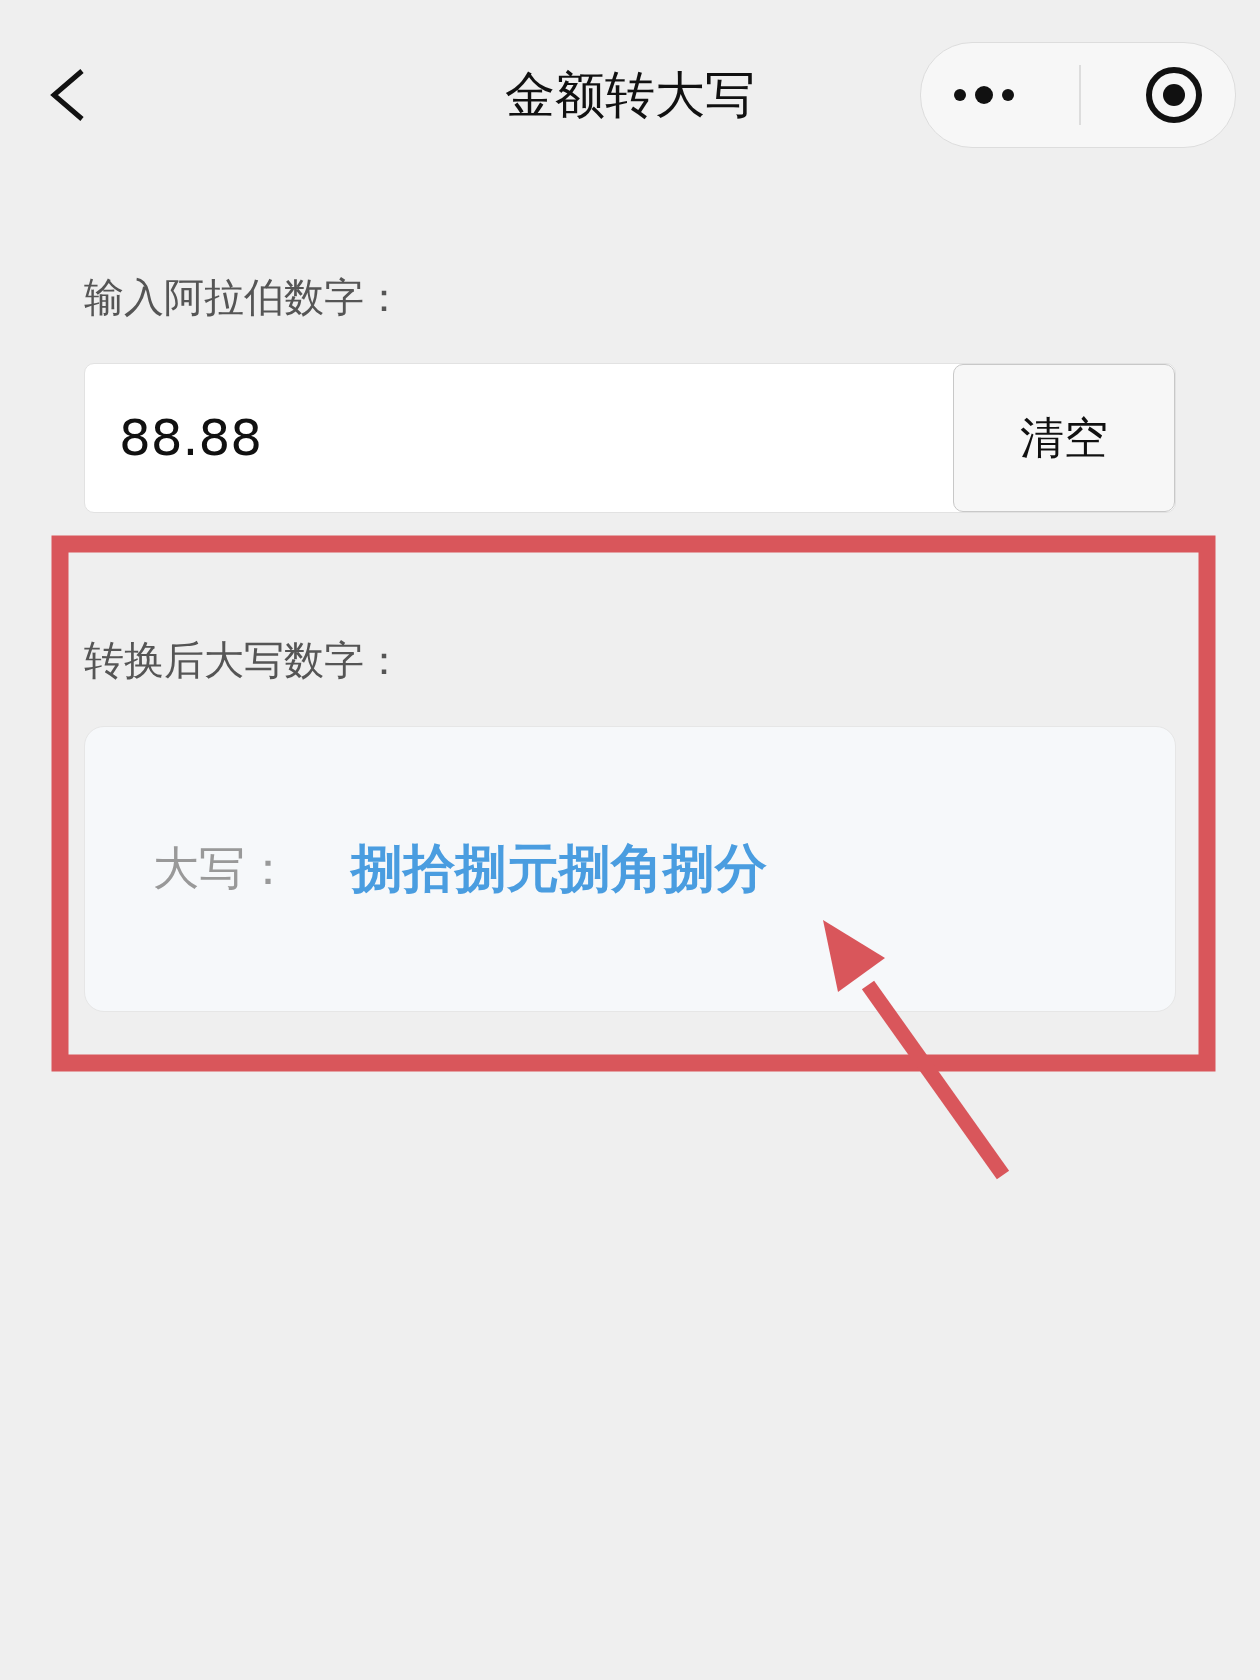 This screenshot has height=1680, width=1260. Describe the element at coordinates (244, 660) in the screenshot. I see `result-heading: 转换后大写数字：` at that location.